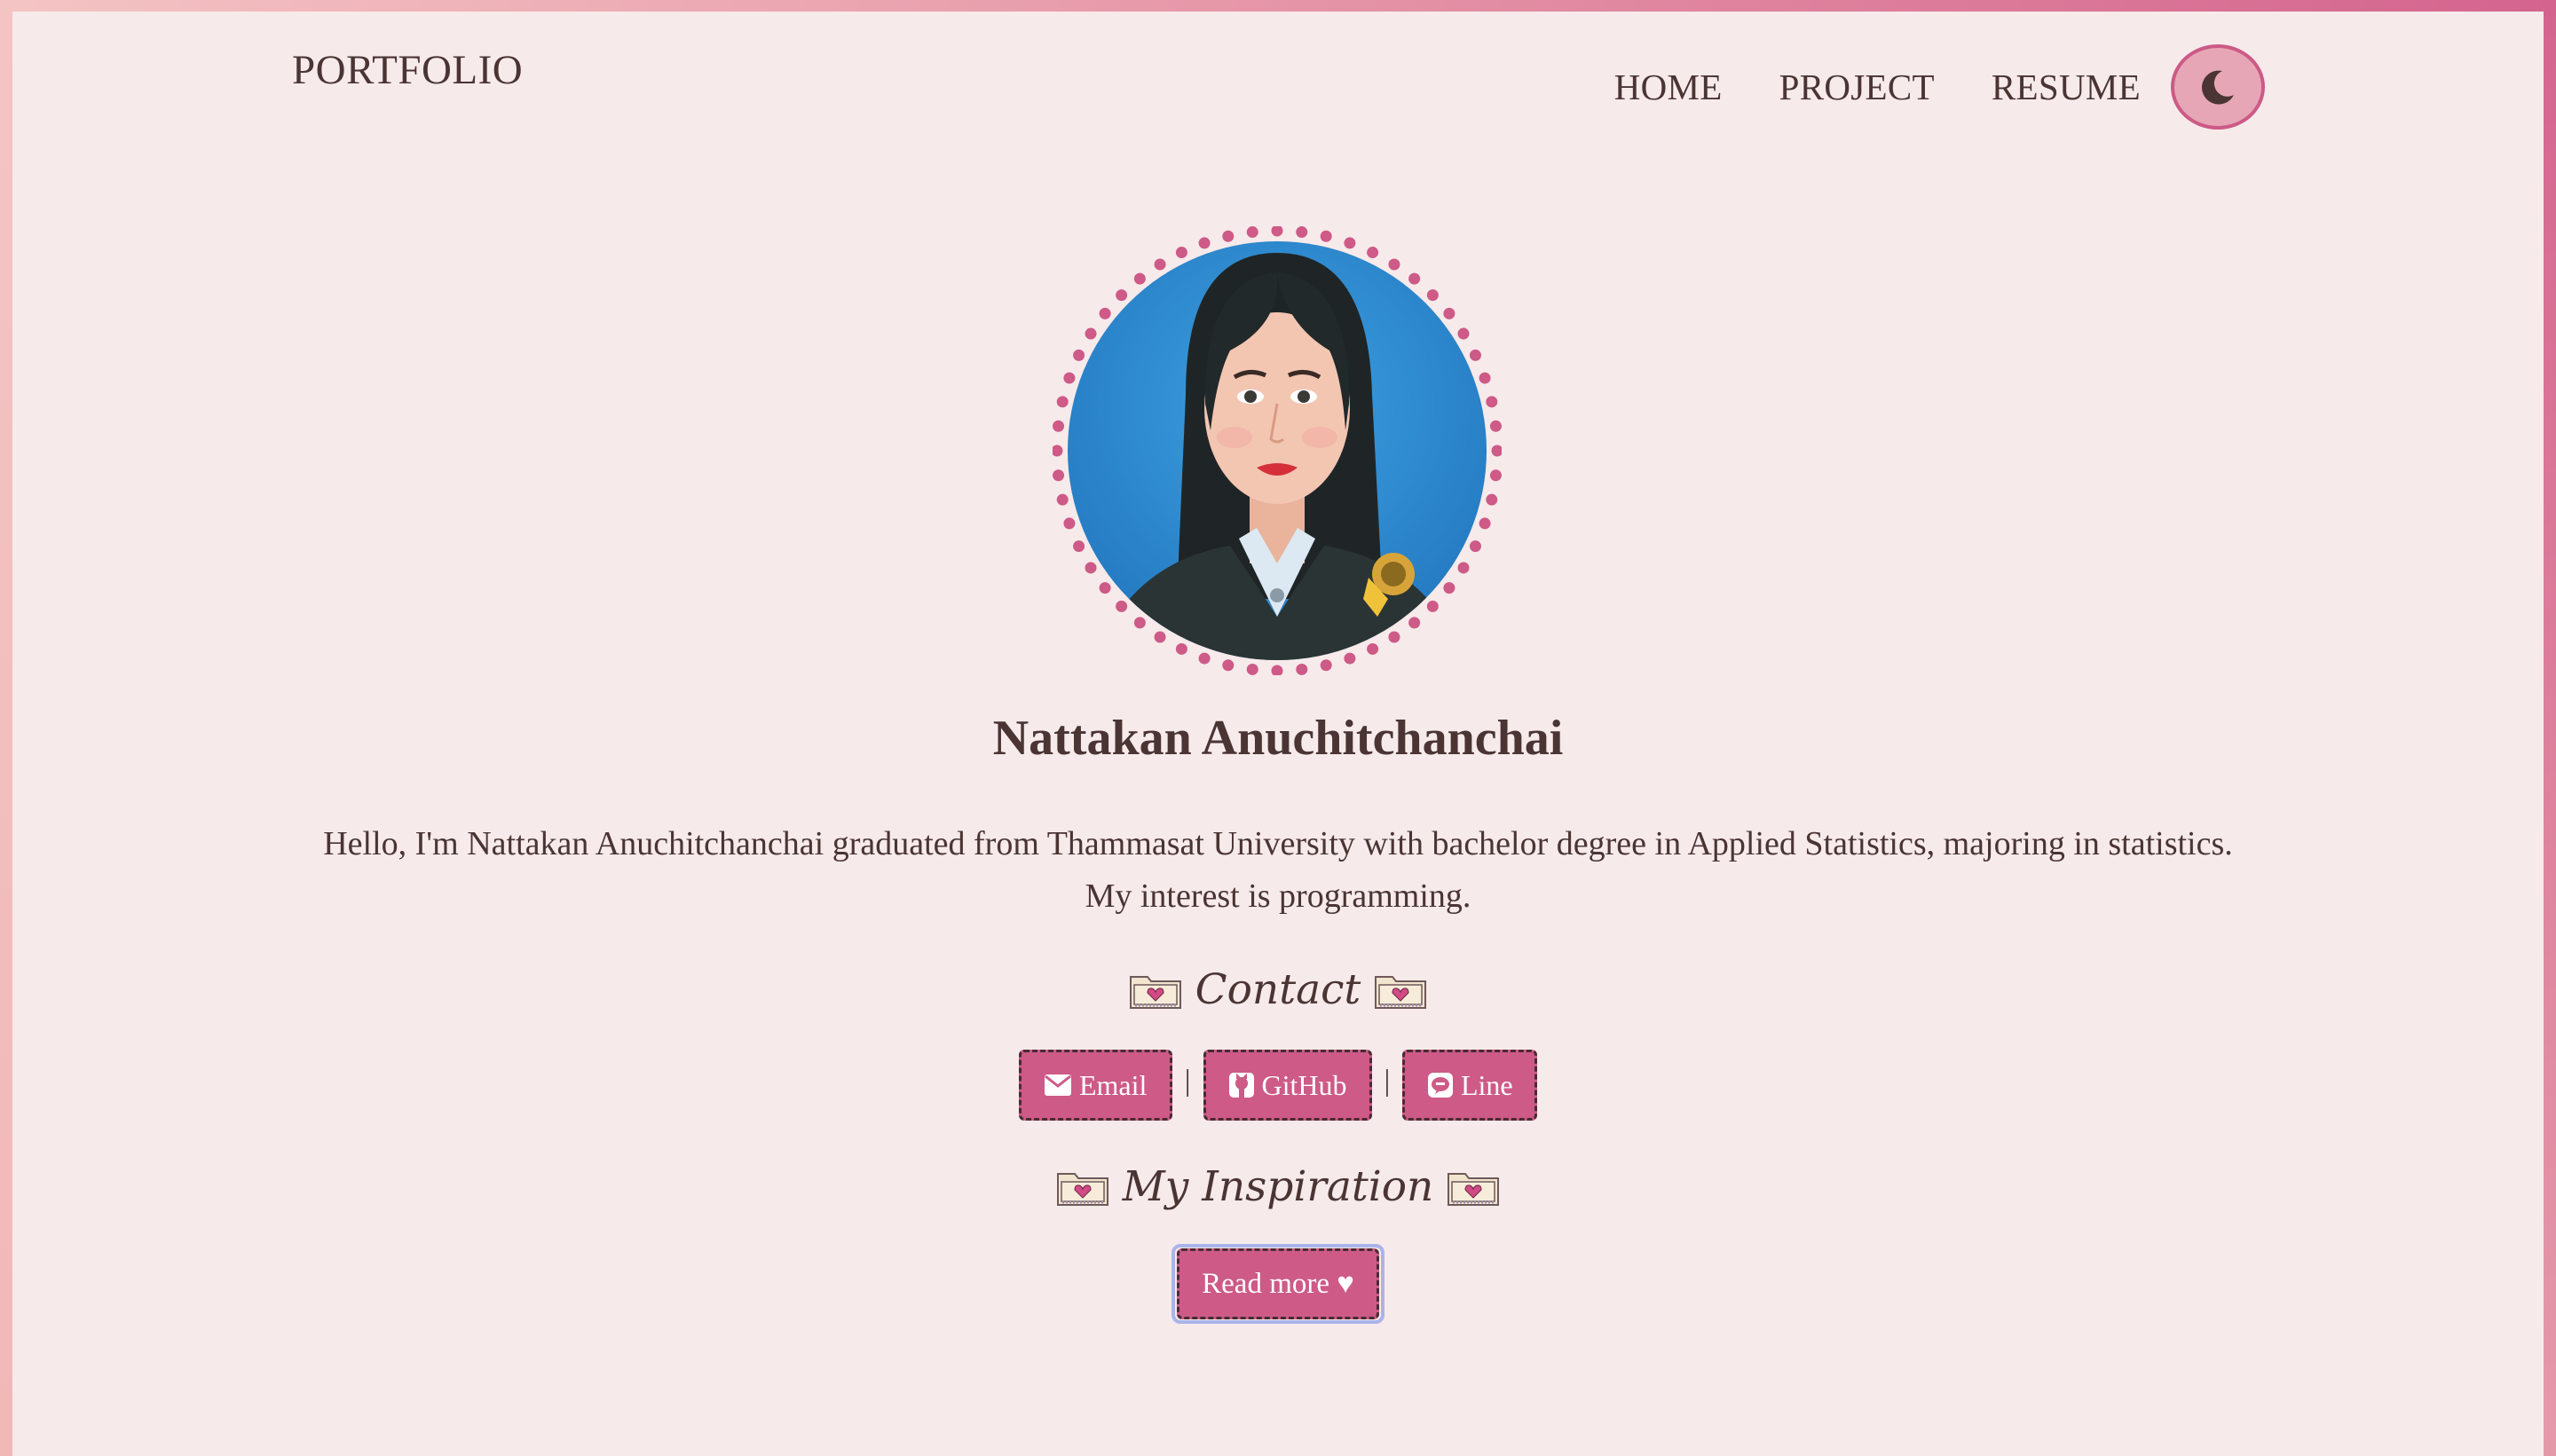 Image resolution: width=2556 pixels, height=1456 pixels. I want to click on github-label: GitHub, so click(1304, 1084).